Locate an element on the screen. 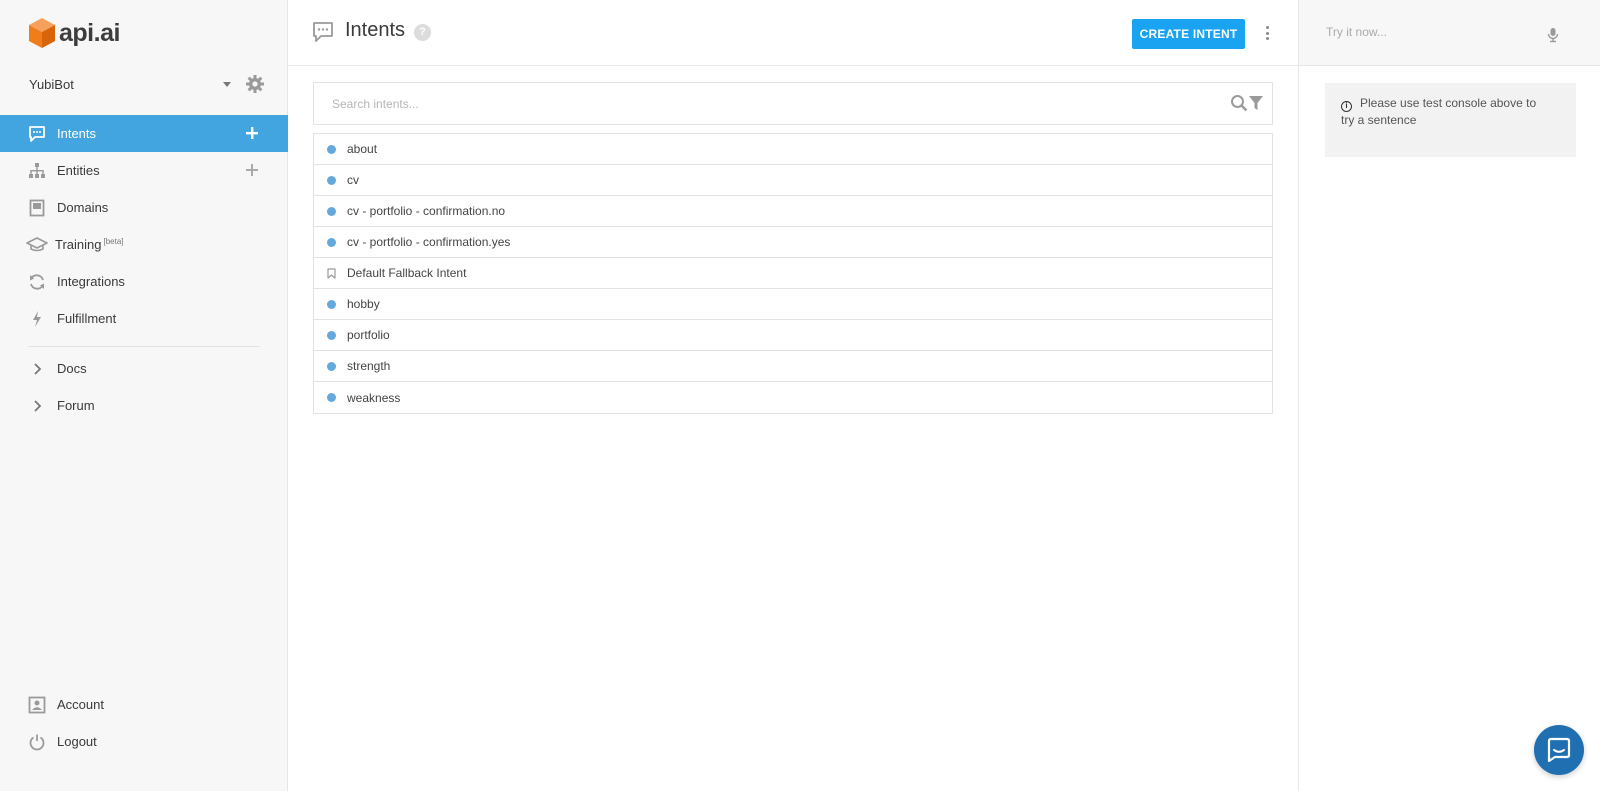 The image size is (1600, 791). sidebar-item-label: Domains is located at coordinates (83, 207).